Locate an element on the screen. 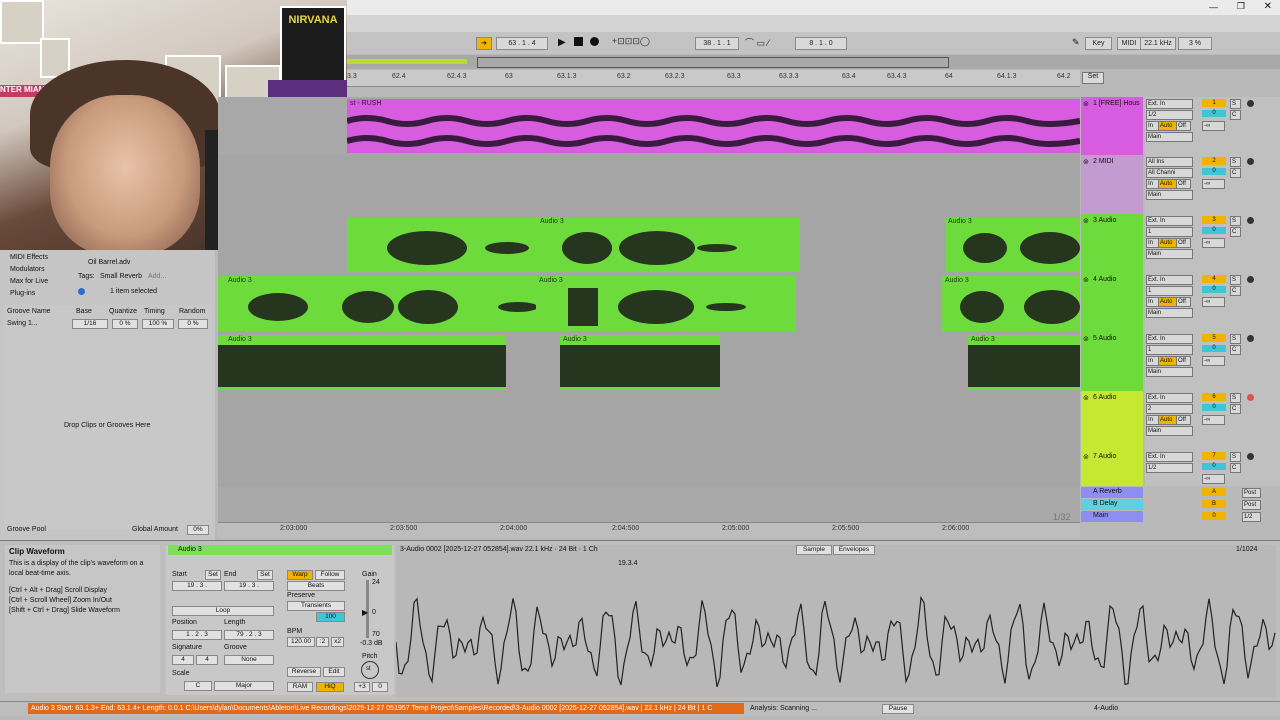 The width and height of the screenshot is (1280, 720). grain-field: 100 is located at coordinates (330, 617).